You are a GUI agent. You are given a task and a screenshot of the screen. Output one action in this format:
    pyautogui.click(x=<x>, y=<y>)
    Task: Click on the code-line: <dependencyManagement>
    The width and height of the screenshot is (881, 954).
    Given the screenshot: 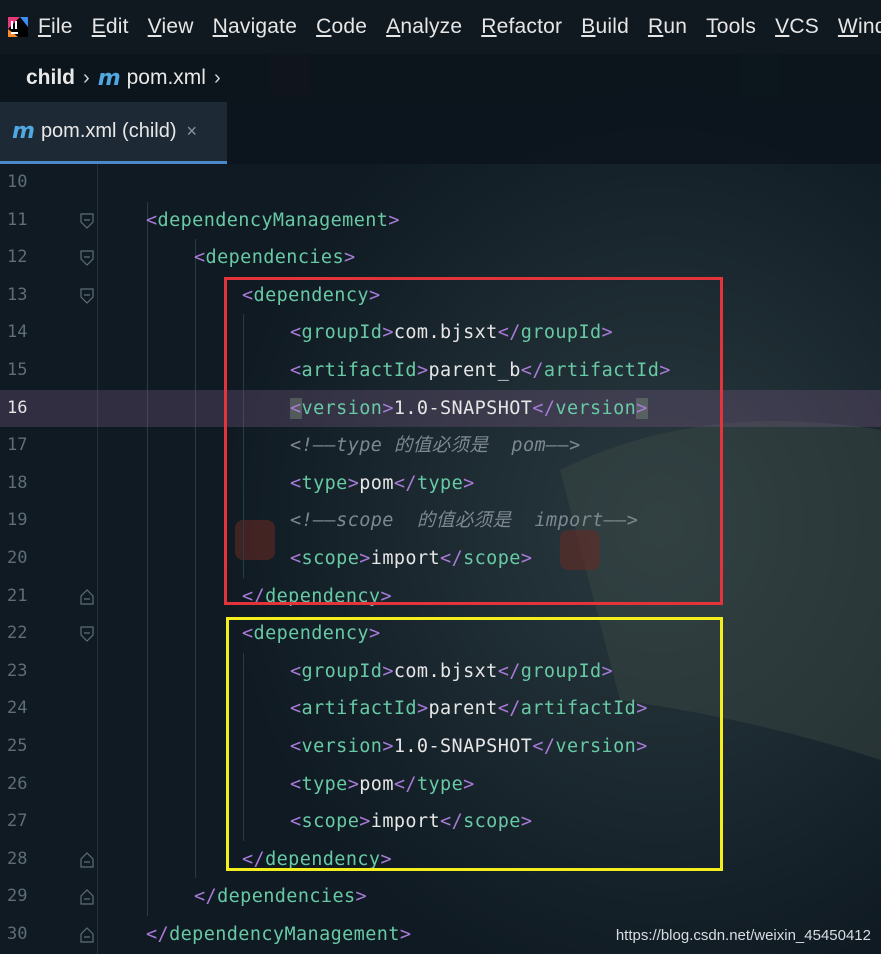 What is the action you would take?
    pyautogui.click(x=273, y=221)
    